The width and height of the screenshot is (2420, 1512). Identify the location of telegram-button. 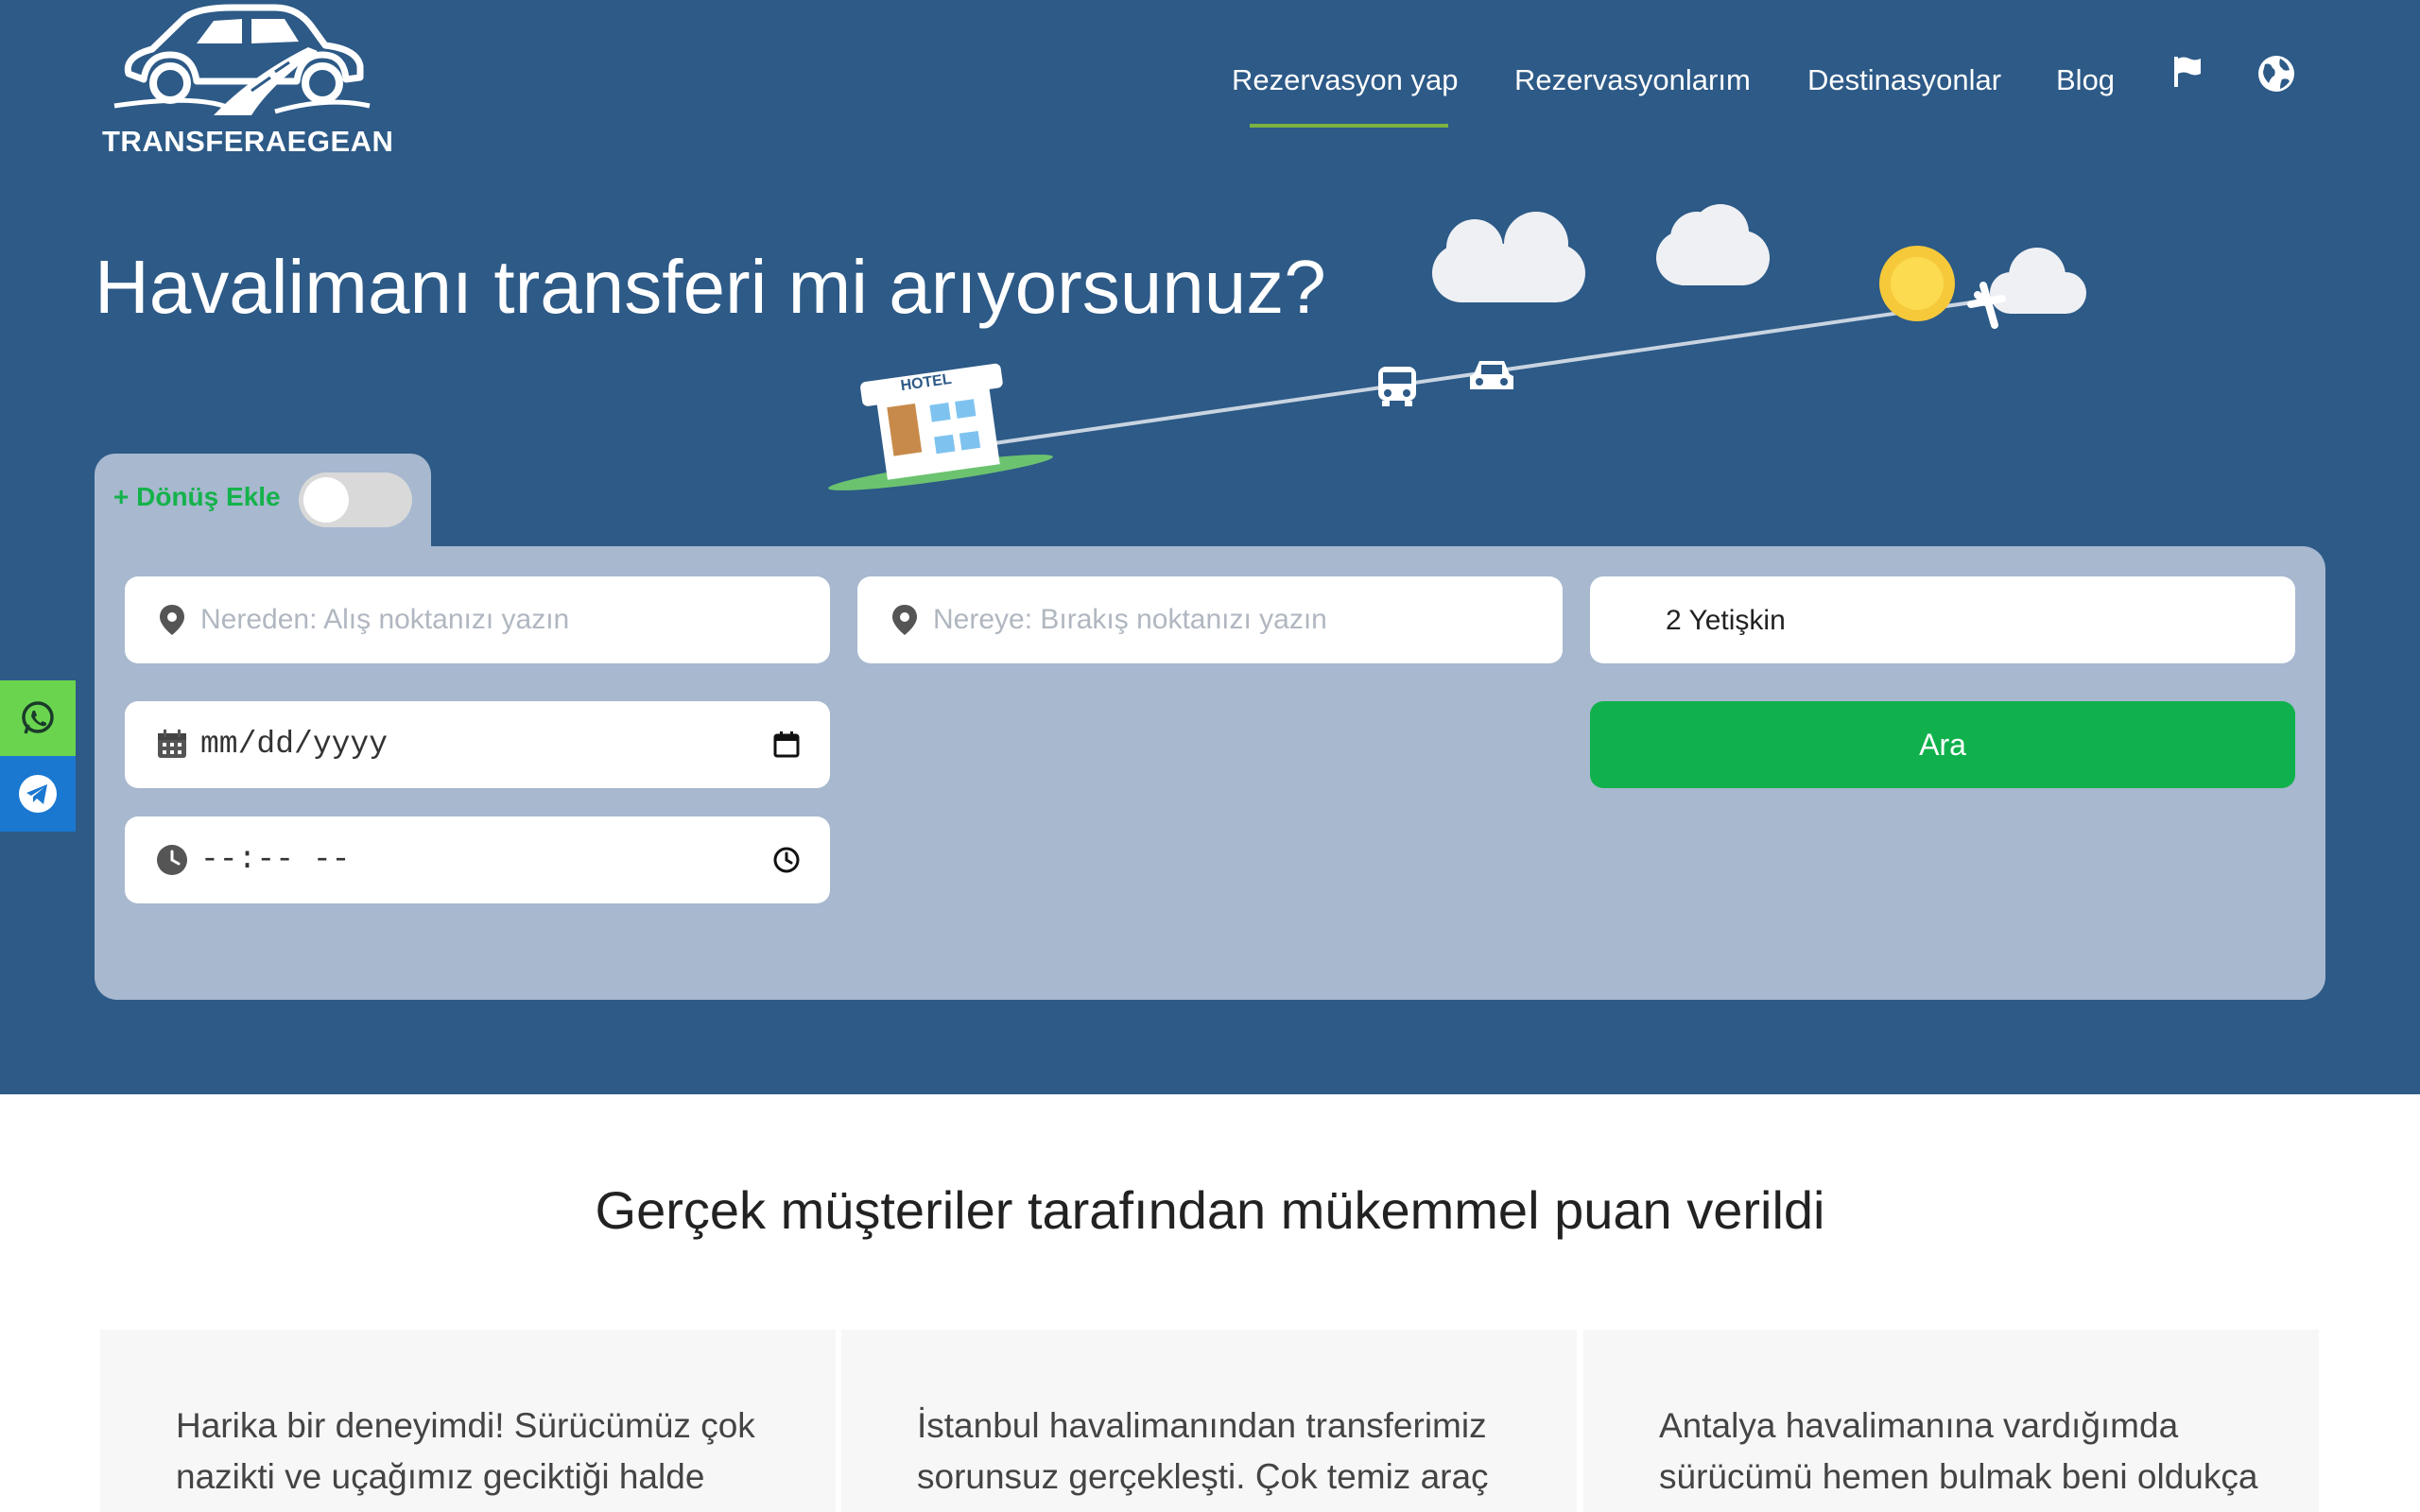
(38, 794).